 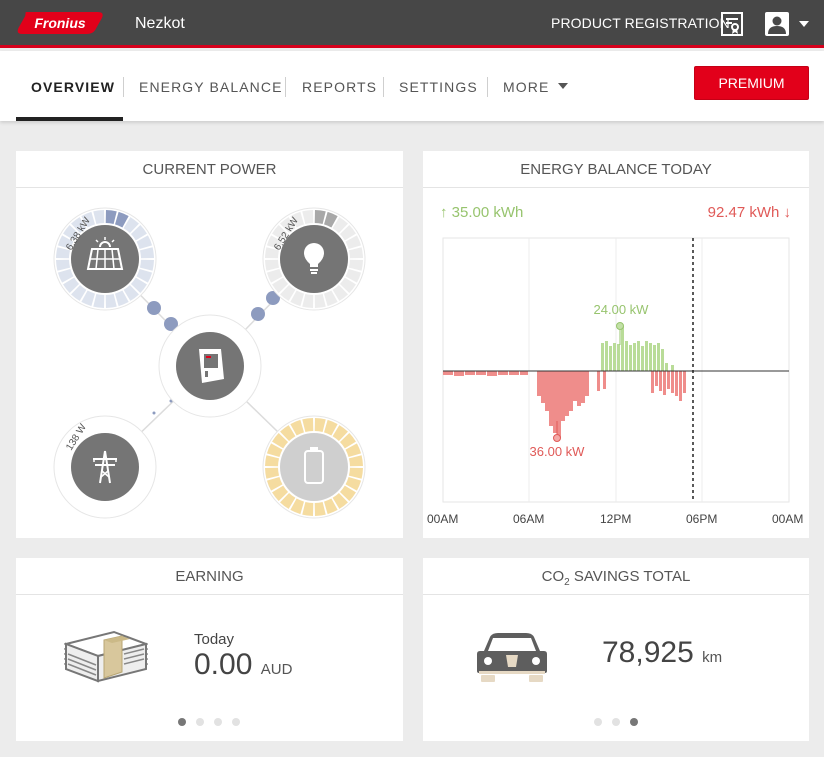 What do you see at coordinates (616, 519) in the screenshot?
I see `x-axis-label: 12PM` at bounding box center [616, 519].